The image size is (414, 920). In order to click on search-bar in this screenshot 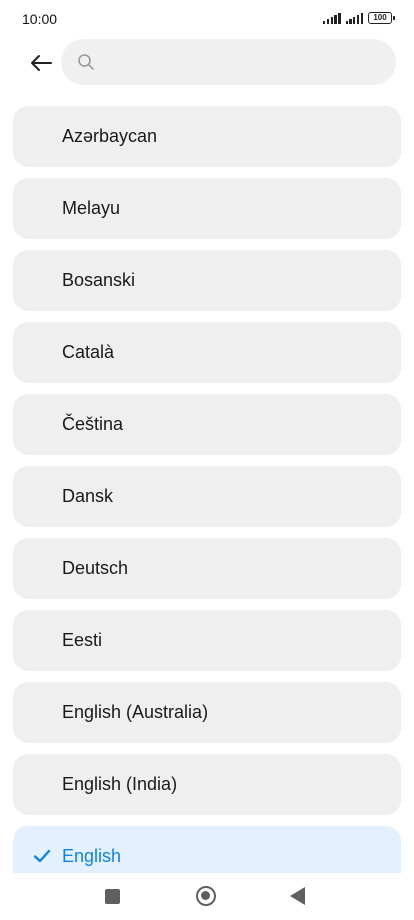, I will do `click(228, 62)`.